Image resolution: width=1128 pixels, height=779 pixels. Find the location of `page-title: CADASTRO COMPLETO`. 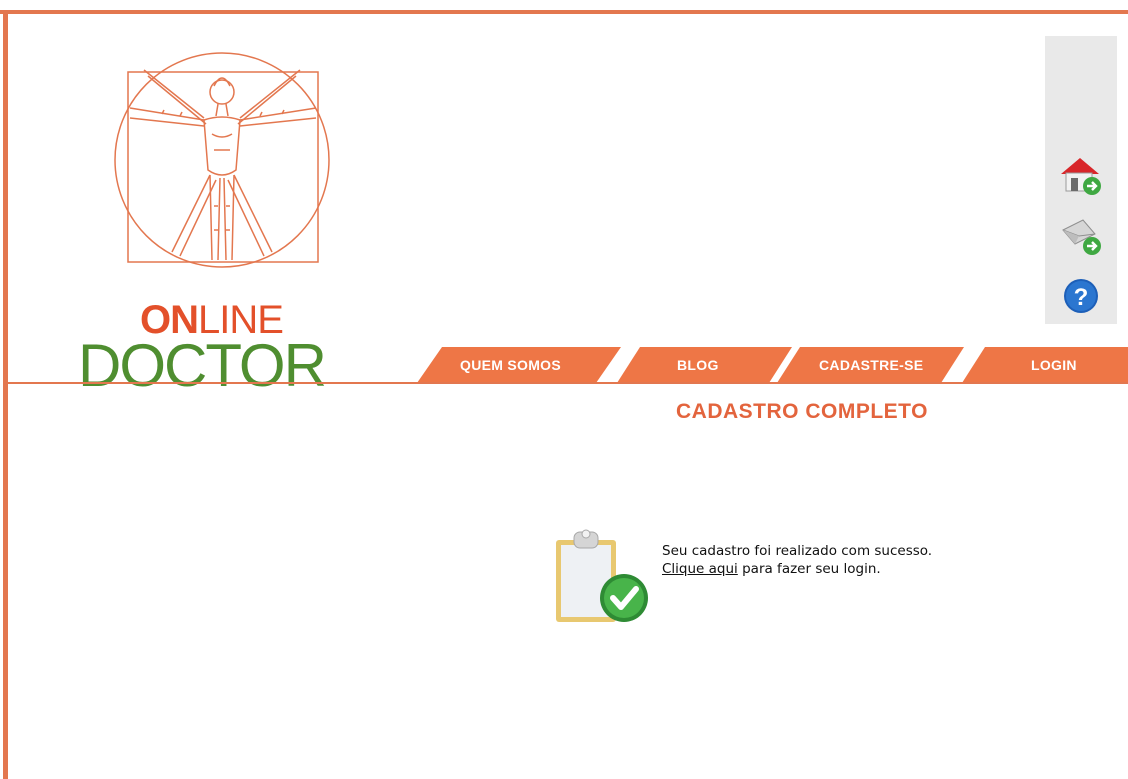

page-title: CADASTRO COMPLETO is located at coordinates (802, 411).